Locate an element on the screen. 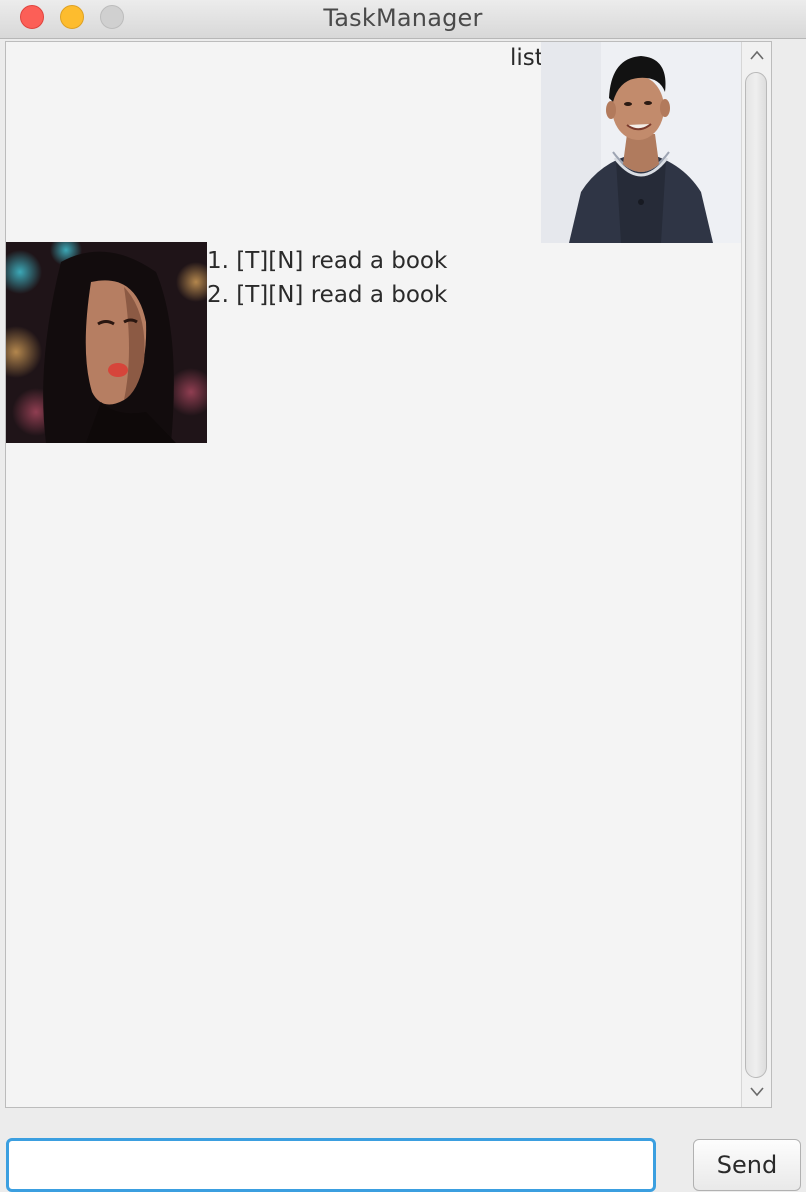 The width and height of the screenshot is (806, 1192). bot-avatar-image is located at coordinates (106, 342).